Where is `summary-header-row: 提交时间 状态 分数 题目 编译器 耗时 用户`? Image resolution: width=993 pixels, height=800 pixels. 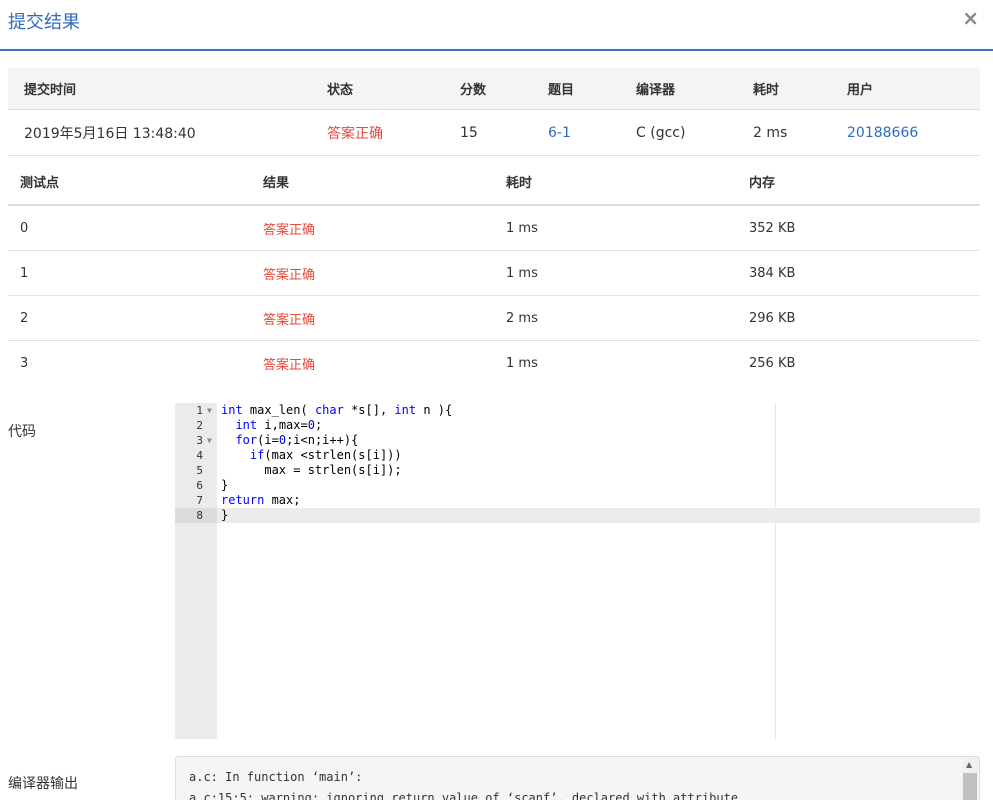 summary-header-row: 提交时间 状态 分数 题目 编译器 耗时 用户 is located at coordinates (494, 89).